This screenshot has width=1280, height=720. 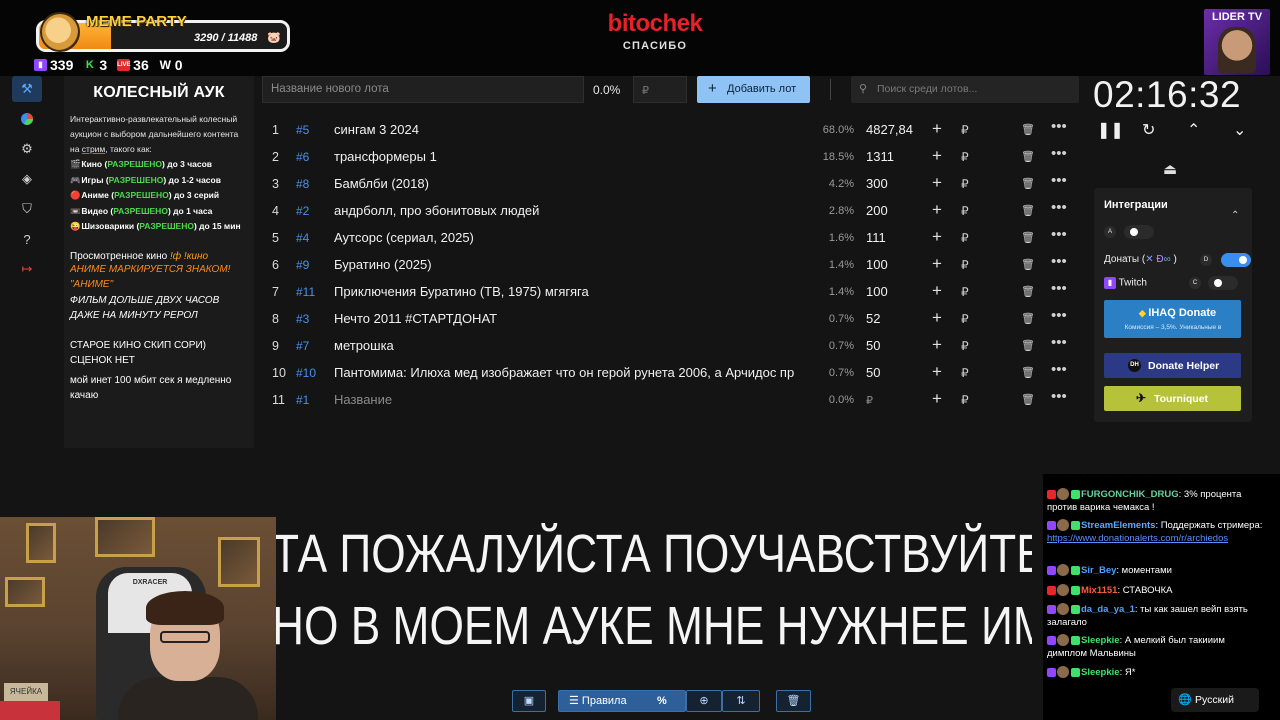 I want to click on chevron-up-icon: ⌃, so click(x=1235, y=215).